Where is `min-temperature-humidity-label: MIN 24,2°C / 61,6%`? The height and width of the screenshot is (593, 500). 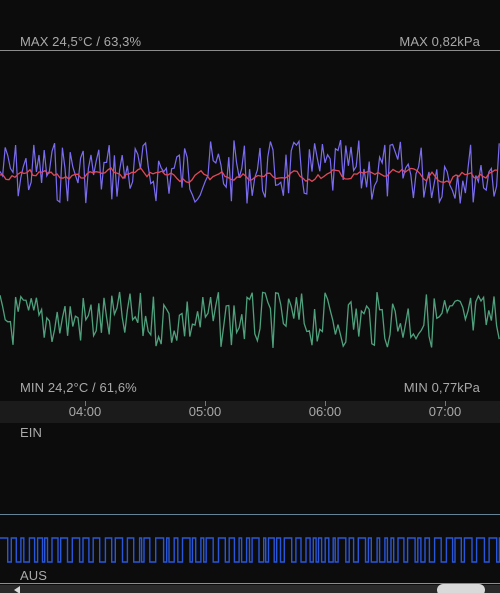
min-temperature-humidity-label: MIN 24,2°C / 61,6% is located at coordinates (78, 387).